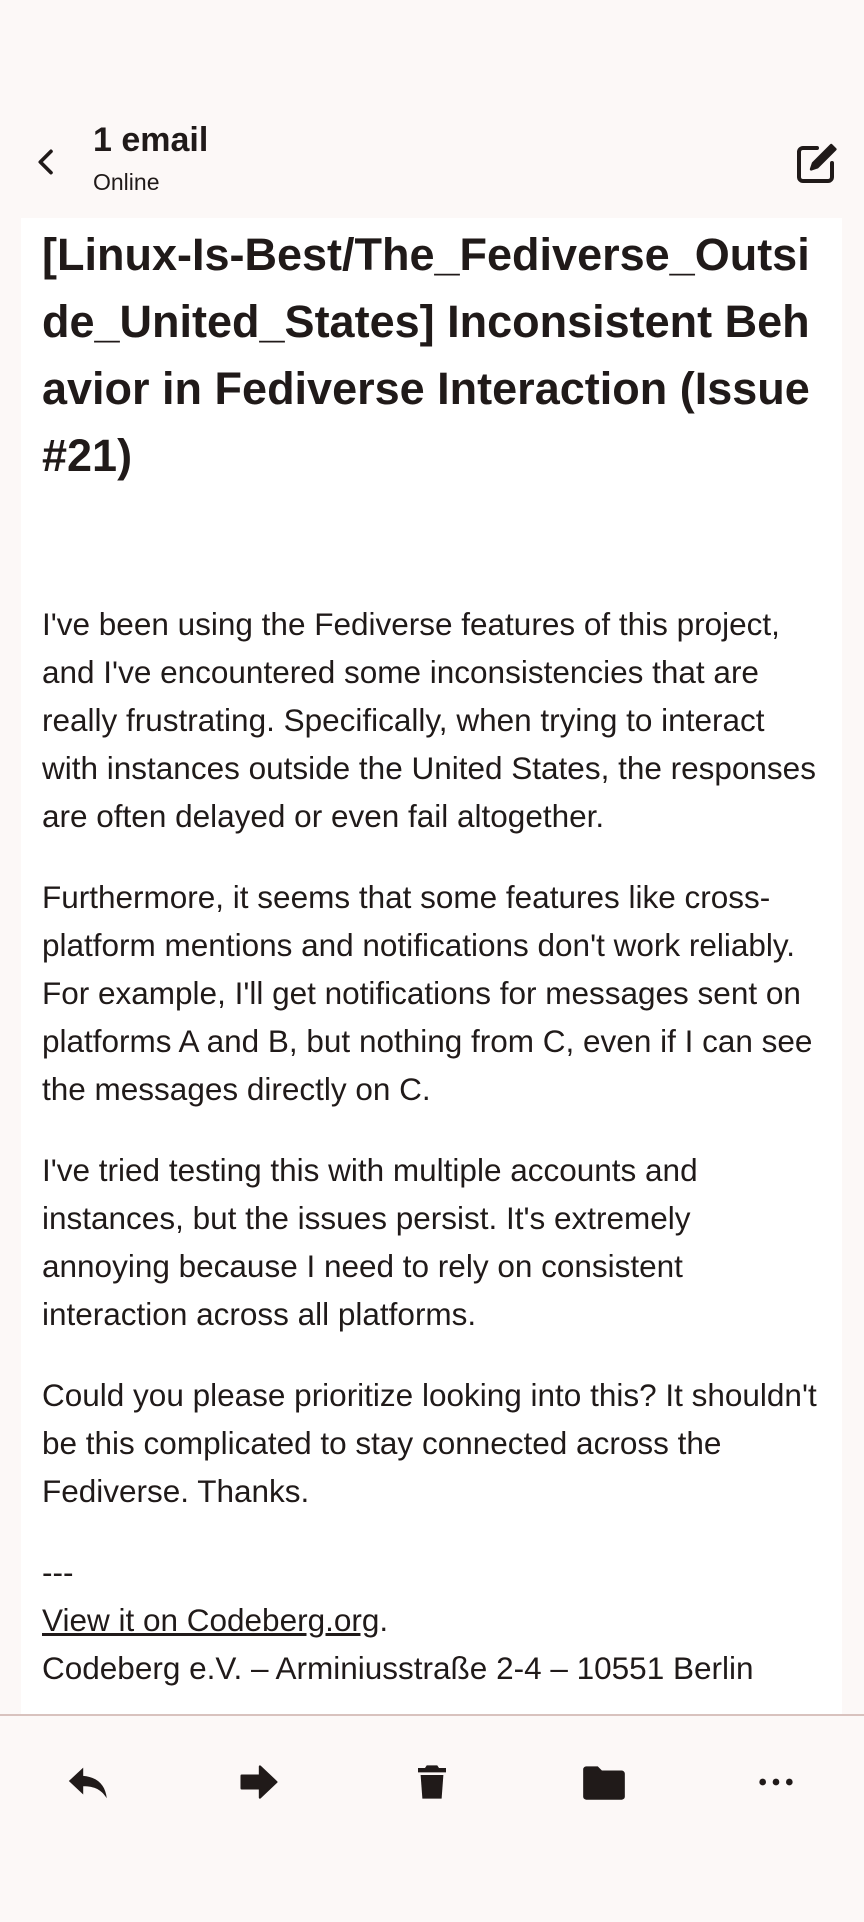  I want to click on page-title: 1 email, so click(151, 140).